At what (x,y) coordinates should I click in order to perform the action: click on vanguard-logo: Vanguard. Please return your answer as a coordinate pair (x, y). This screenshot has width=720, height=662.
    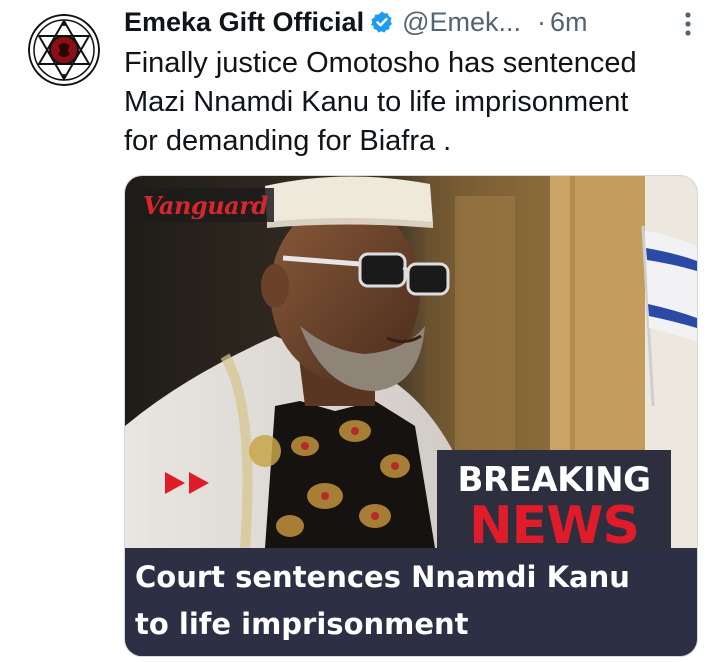
    Looking at the image, I should click on (205, 205).